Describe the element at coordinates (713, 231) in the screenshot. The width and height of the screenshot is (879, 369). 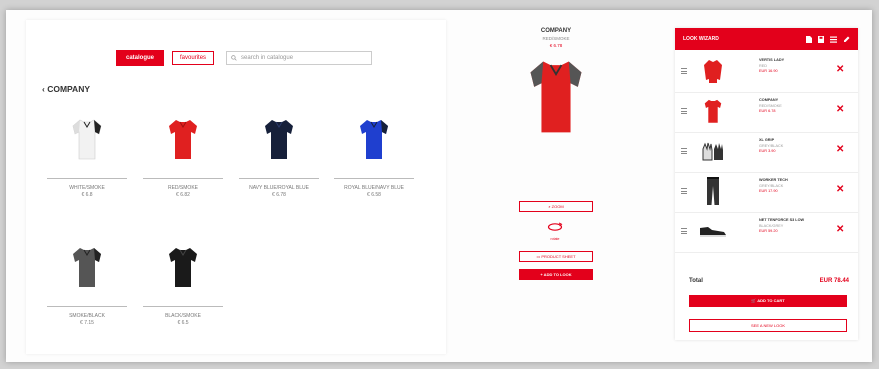
I see `shoe-image` at that location.